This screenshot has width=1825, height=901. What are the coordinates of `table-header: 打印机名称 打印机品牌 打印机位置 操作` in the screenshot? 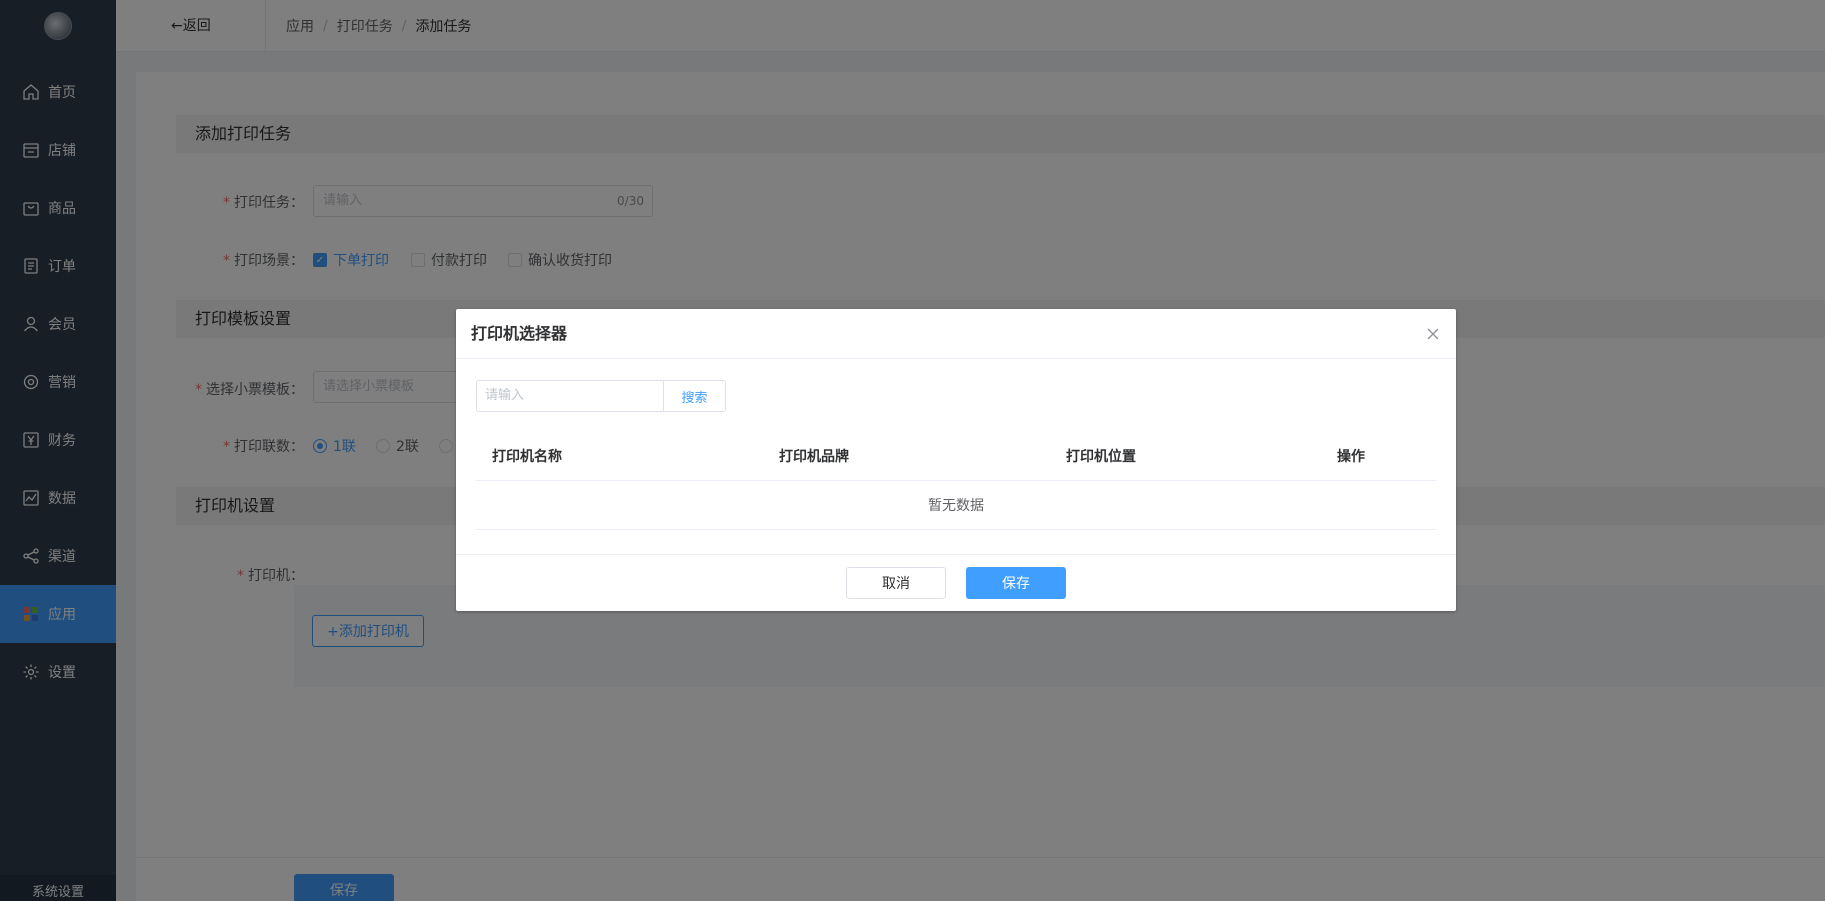 It's located at (956, 456).